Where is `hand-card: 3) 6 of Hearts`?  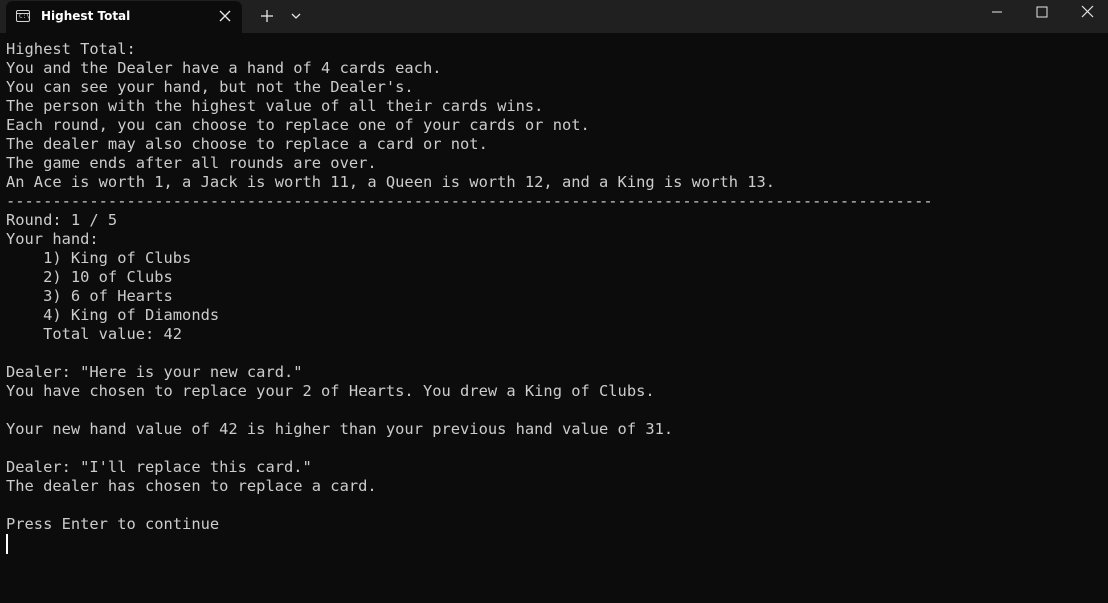 hand-card: 3) 6 of Hearts is located at coordinates (89, 296).